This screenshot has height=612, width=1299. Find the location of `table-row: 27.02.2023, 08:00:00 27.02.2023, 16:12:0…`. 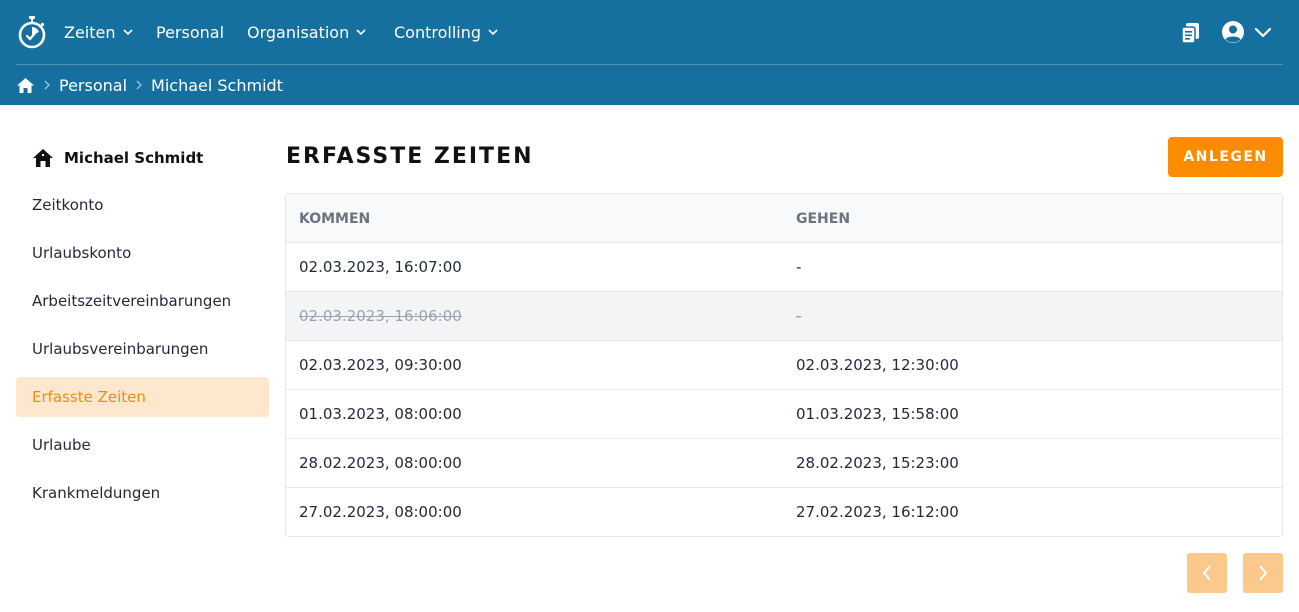

table-row: 27.02.2023, 08:00:00 27.02.2023, 16:12:0… is located at coordinates (784, 512).